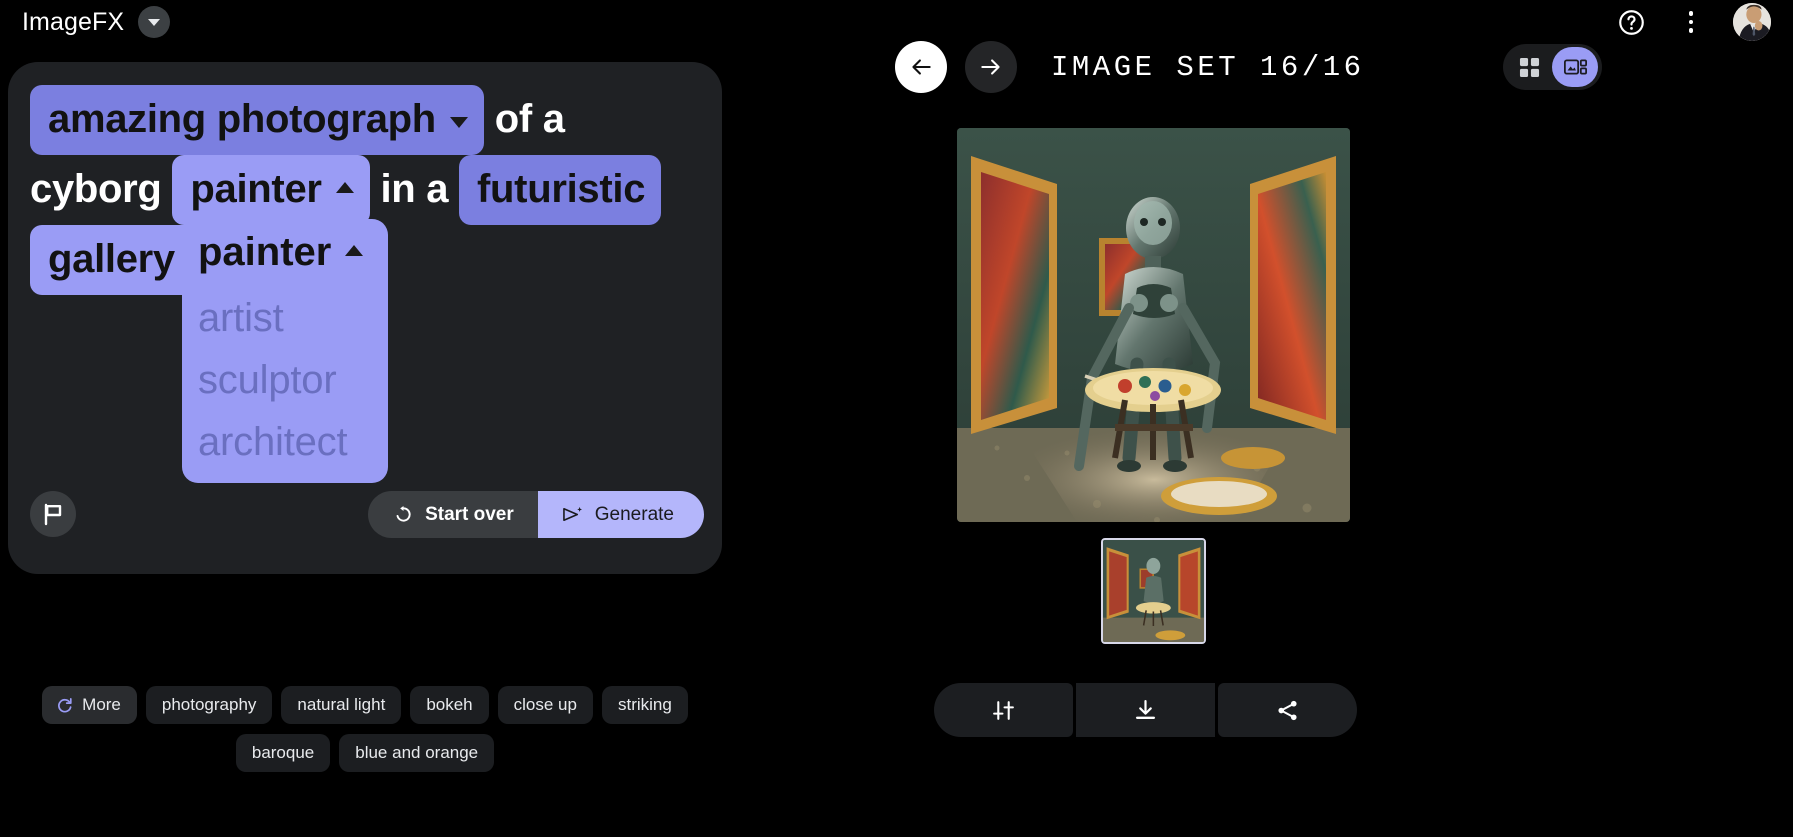 The height and width of the screenshot is (837, 1793). I want to click on help-circle-icon, so click(1631, 22).